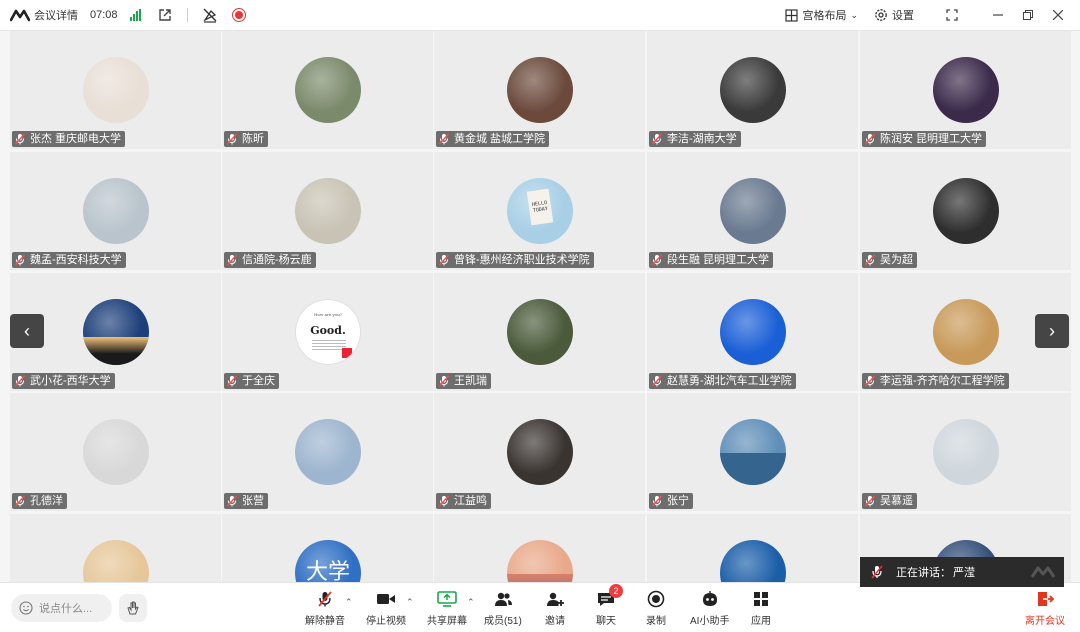  Describe the element at coordinates (952, 15) in the screenshot. I see `fullscreen-icon` at that location.